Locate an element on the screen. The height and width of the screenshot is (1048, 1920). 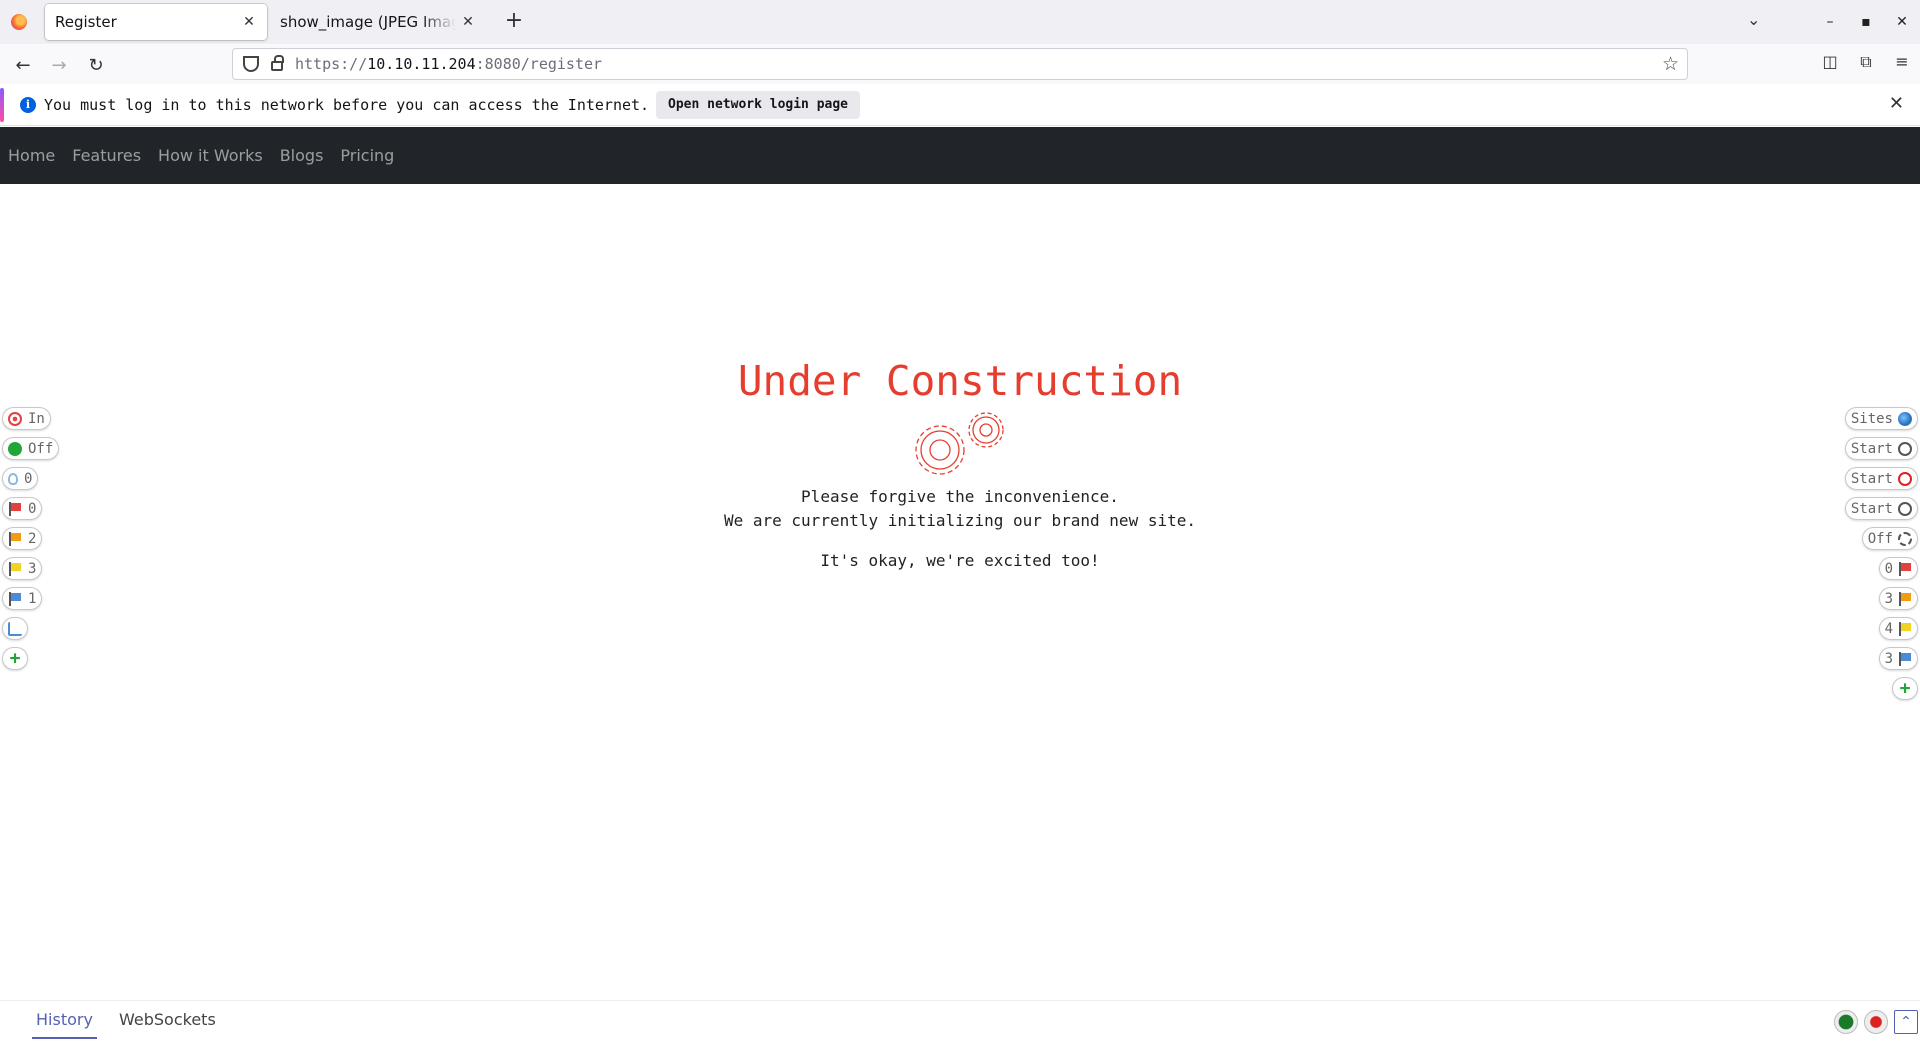
nav-link-features: Features is located at coordinates (106, 155).